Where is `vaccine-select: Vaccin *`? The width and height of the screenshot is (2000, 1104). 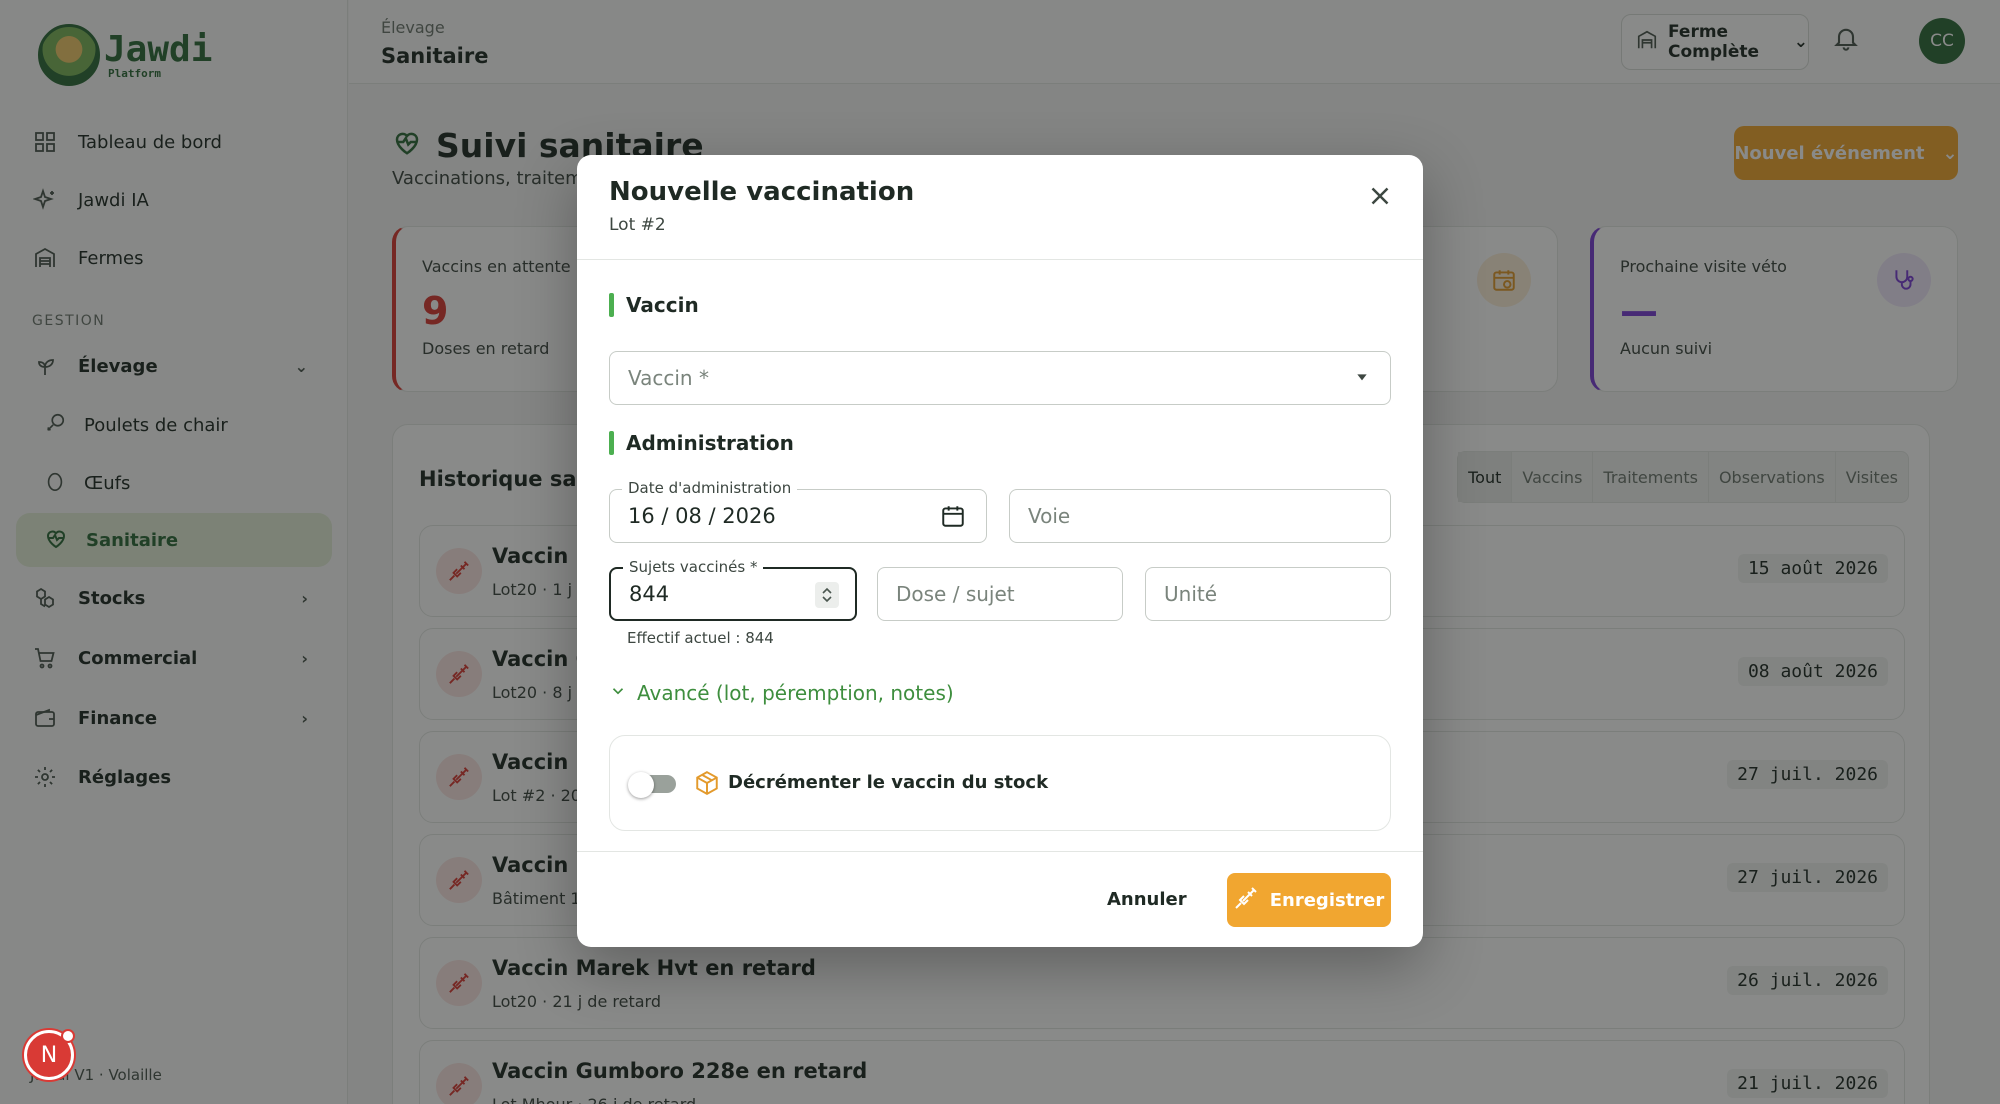
vaccine-select: Vaccin * is located at coordinates (1000, 378).